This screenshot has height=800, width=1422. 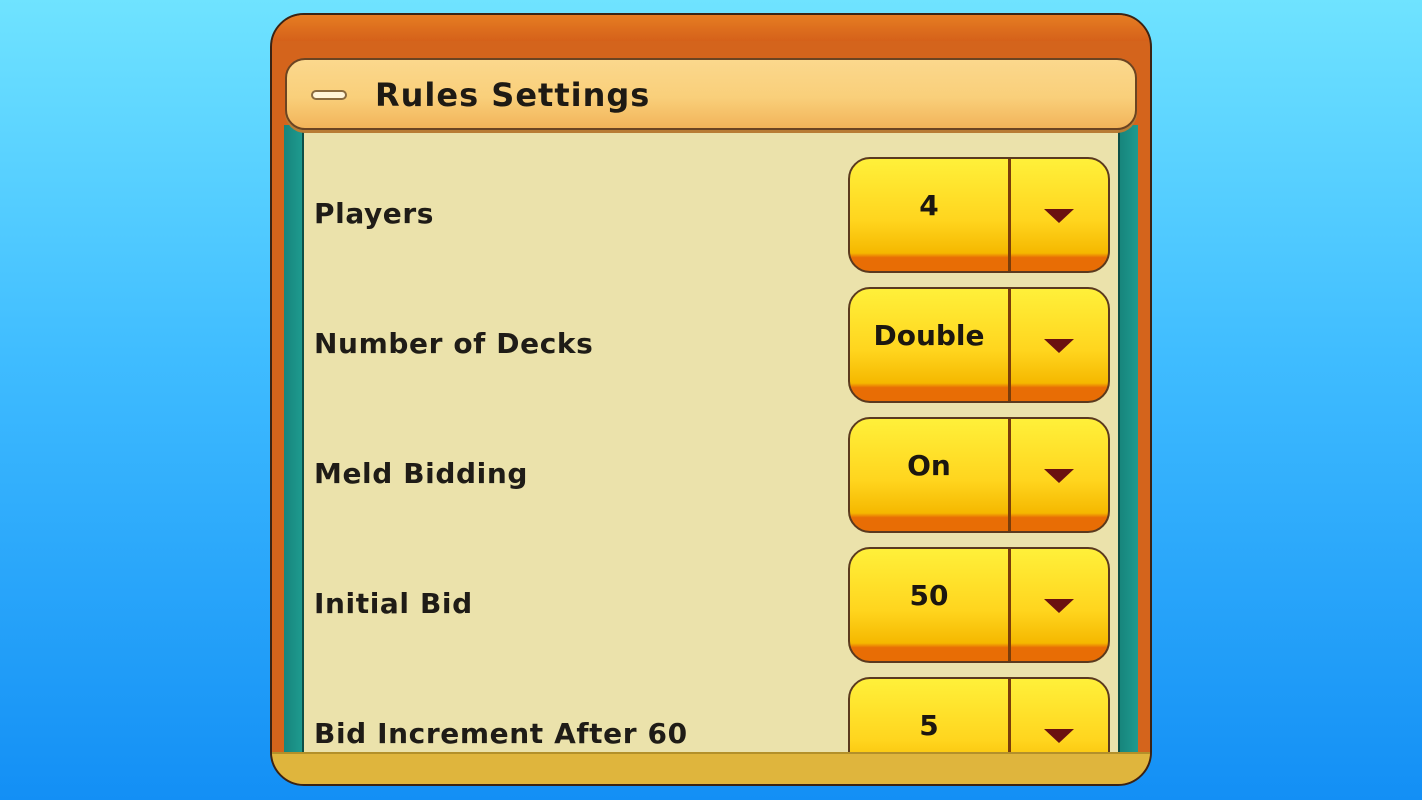 What do you see at coordinates (1128, 441) in the screenshot?
I see `frame-right-trim` at bounding box center [1128, 441].